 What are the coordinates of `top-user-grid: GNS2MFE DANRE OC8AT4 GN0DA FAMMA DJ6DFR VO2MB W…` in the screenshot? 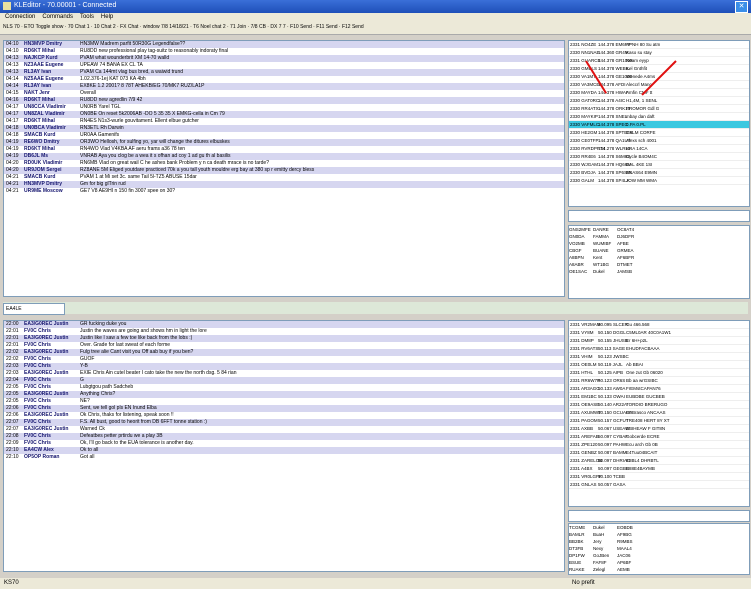 It's located at (659, 262).